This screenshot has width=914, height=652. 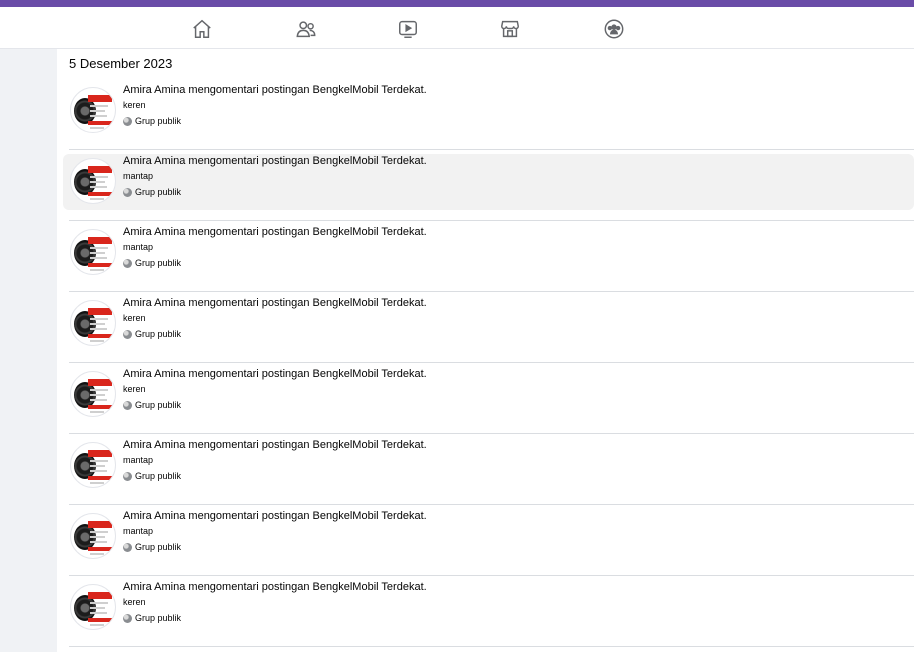 What do you see at coordinates (408, 29) in the screenshot?
I see `watch-icon` at bounding box center [408, 29].